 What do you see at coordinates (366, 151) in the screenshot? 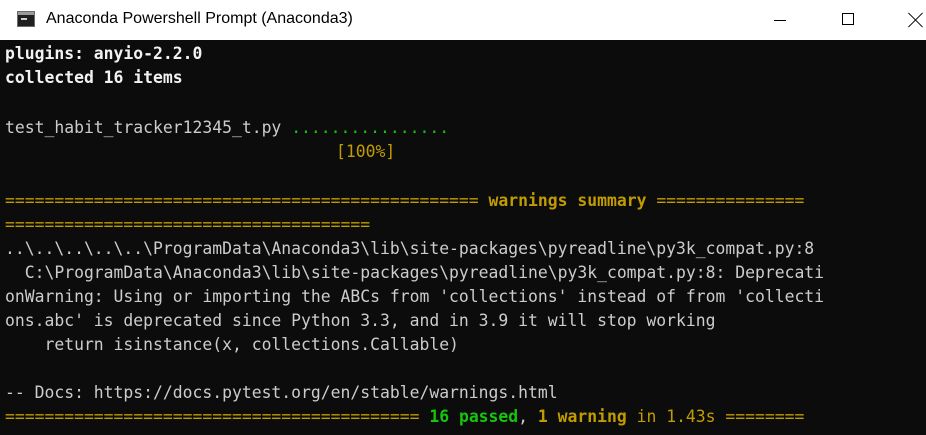
I see `test-progress: [100%]` at bounding box center [366, 151].